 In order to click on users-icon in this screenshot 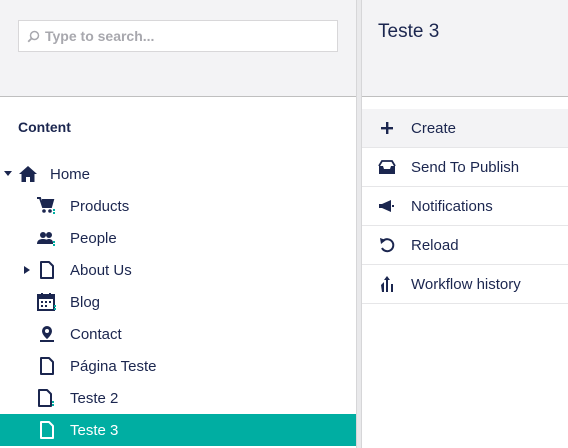, I will do `click(47, 238)`.